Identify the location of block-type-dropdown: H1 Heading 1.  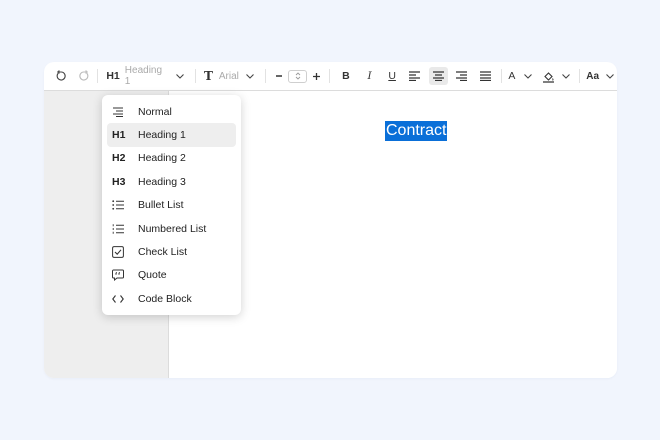
(146, 76).